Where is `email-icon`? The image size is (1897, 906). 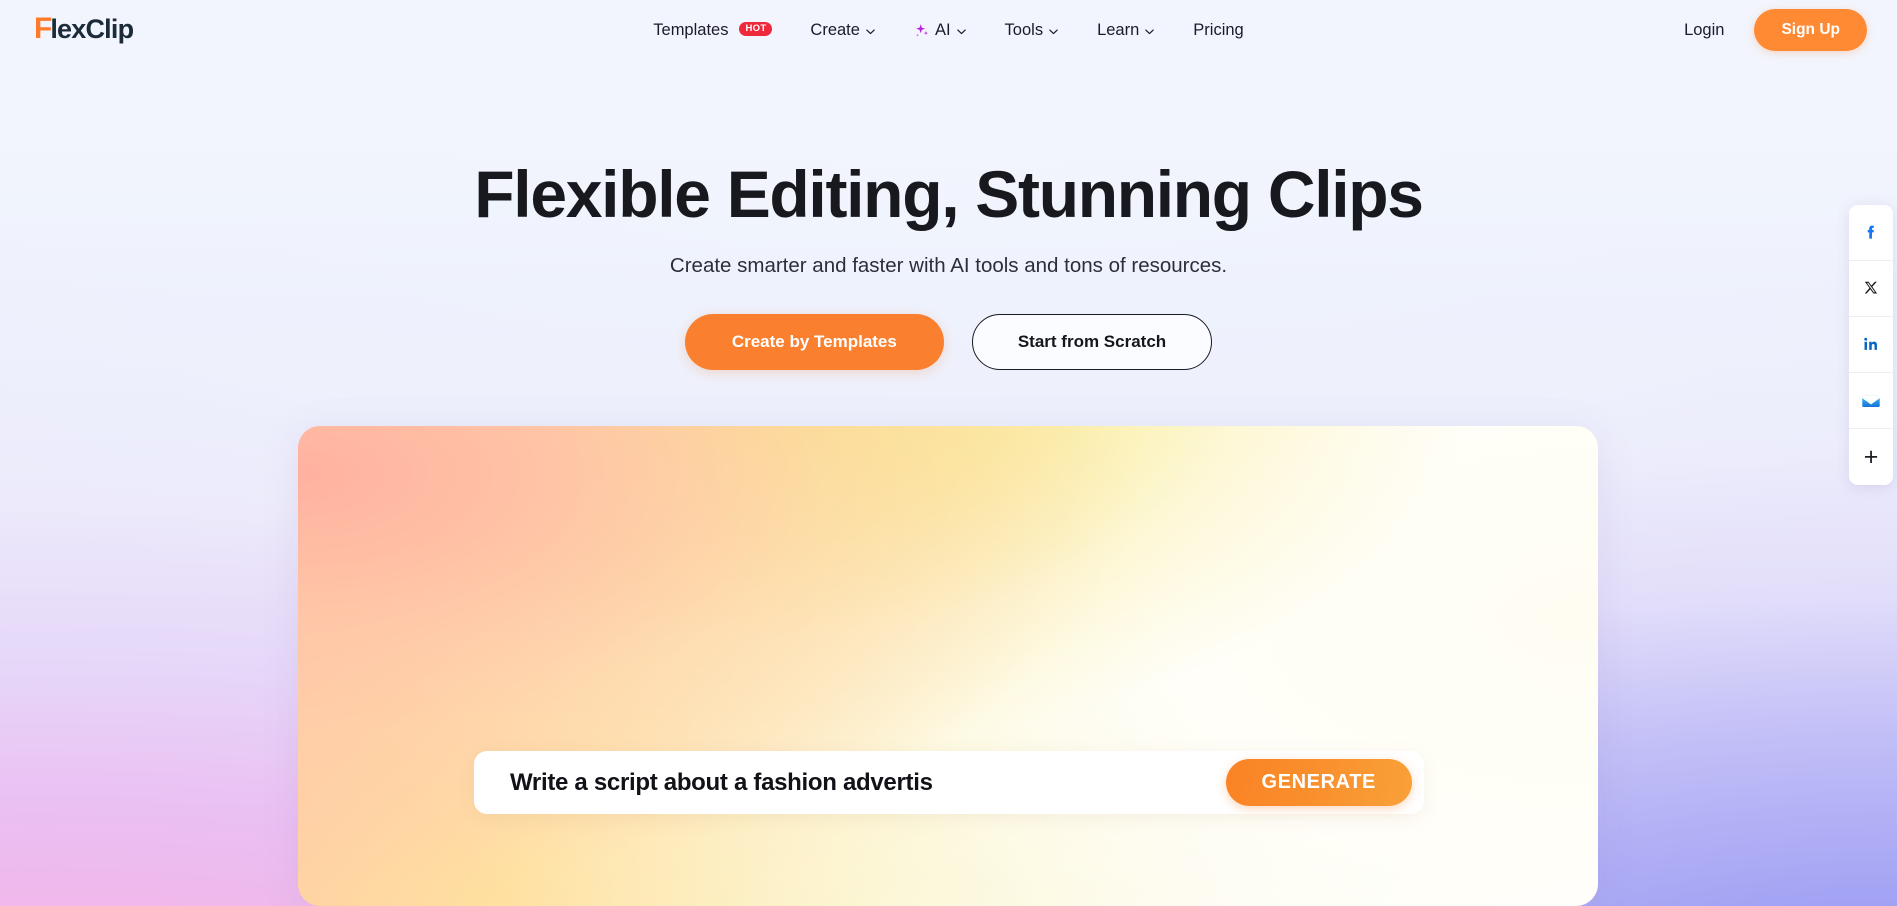 email-icon is located at coordinates (1871, 401).